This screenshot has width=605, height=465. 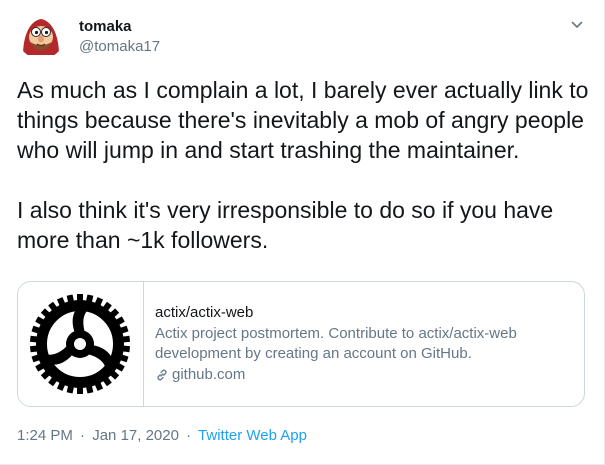 What do you see at coordinates (105, 27) in the screenshot?
I see `author-name: tomaka` at bounding box center [105, 27].